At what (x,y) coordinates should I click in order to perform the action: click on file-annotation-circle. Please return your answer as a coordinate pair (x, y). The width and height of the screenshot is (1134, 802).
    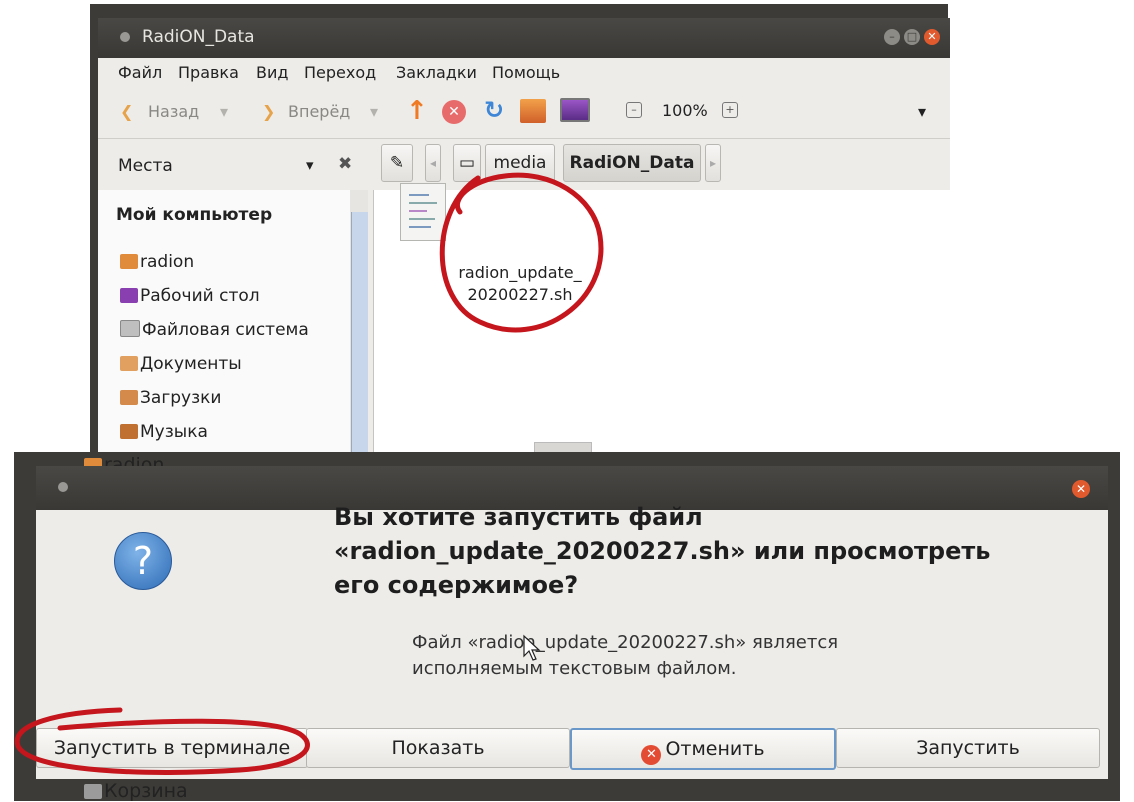
    Looking at the image, I should click on (521, 252).